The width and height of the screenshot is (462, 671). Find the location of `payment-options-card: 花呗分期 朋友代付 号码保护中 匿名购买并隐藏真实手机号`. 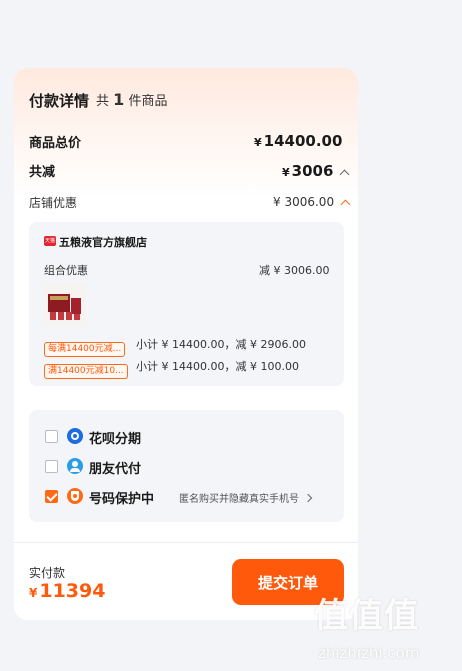

payment-options-card: 花呗分期 朋友代付 号码保护中 匿名购买并隐藏真实手机号 is located at coordinates (186, 466).